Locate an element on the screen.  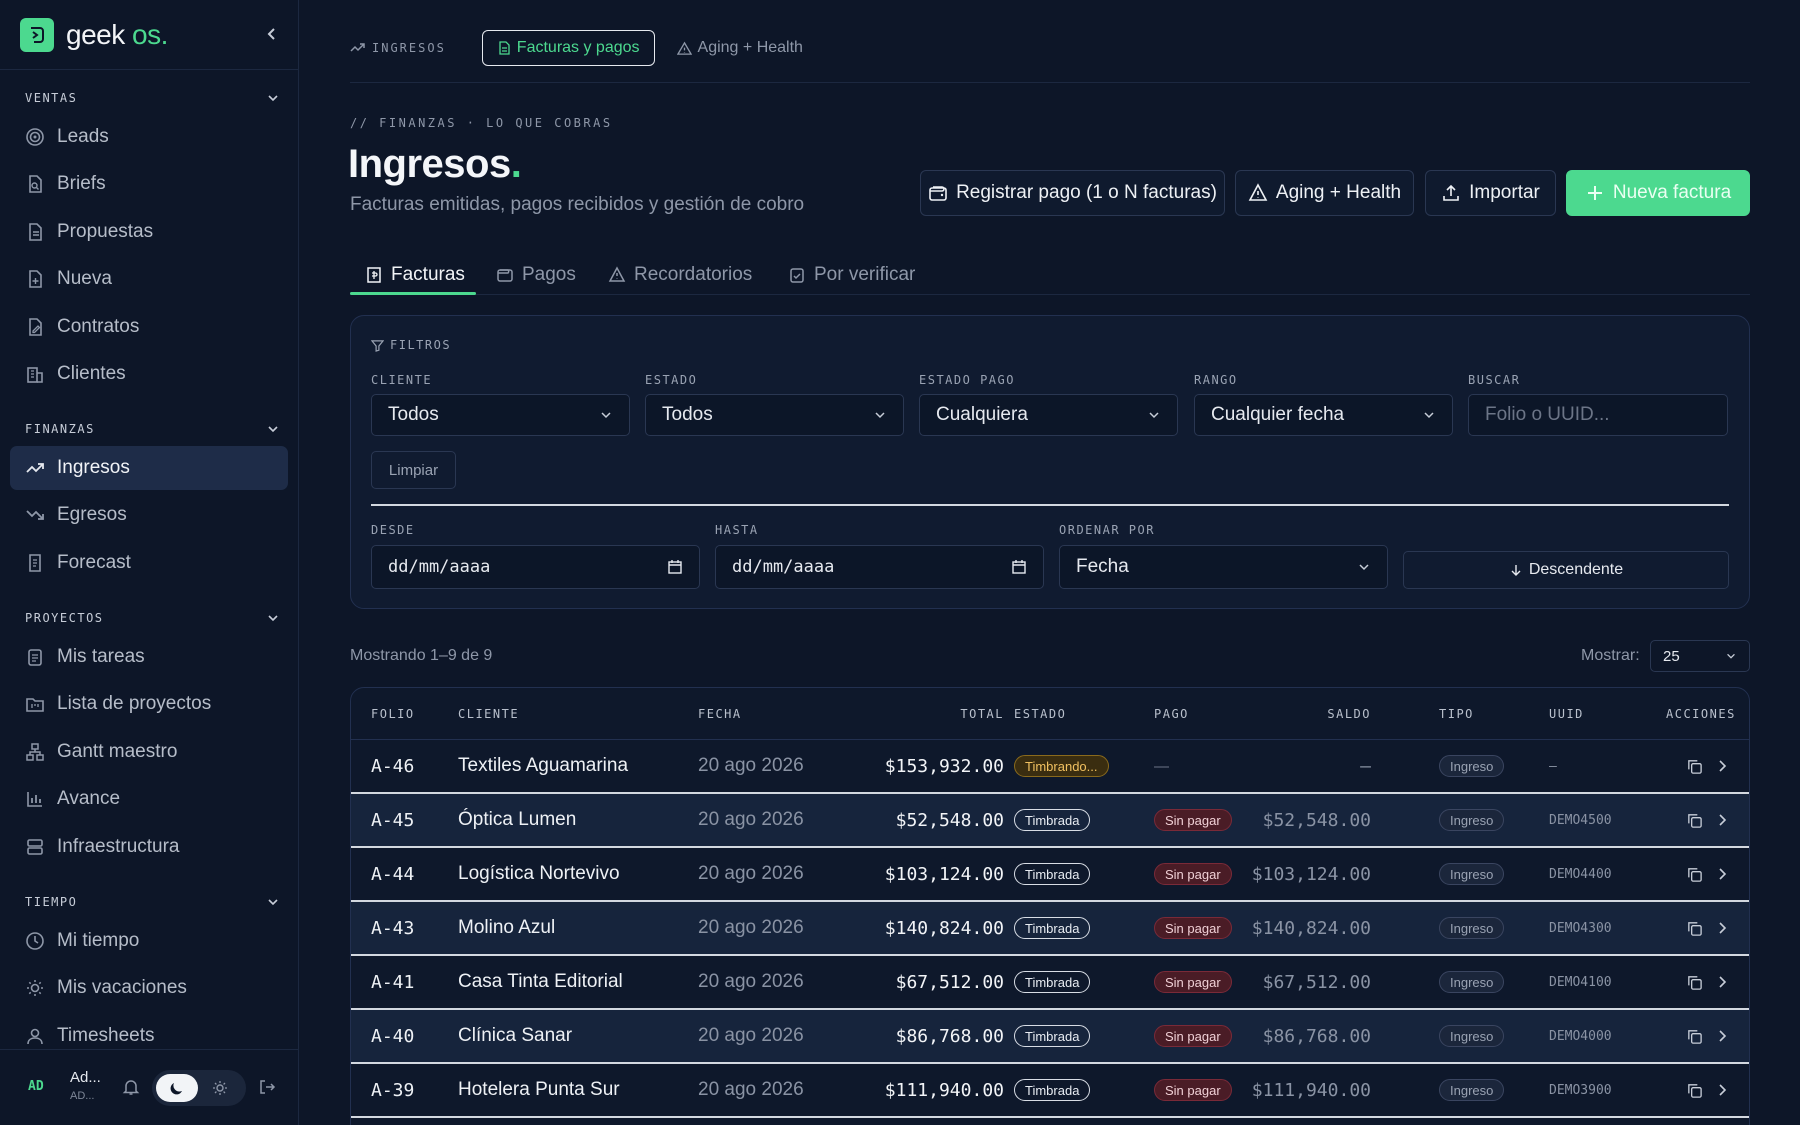
payment-status-empty: — is located at coordinates (1161, 766).